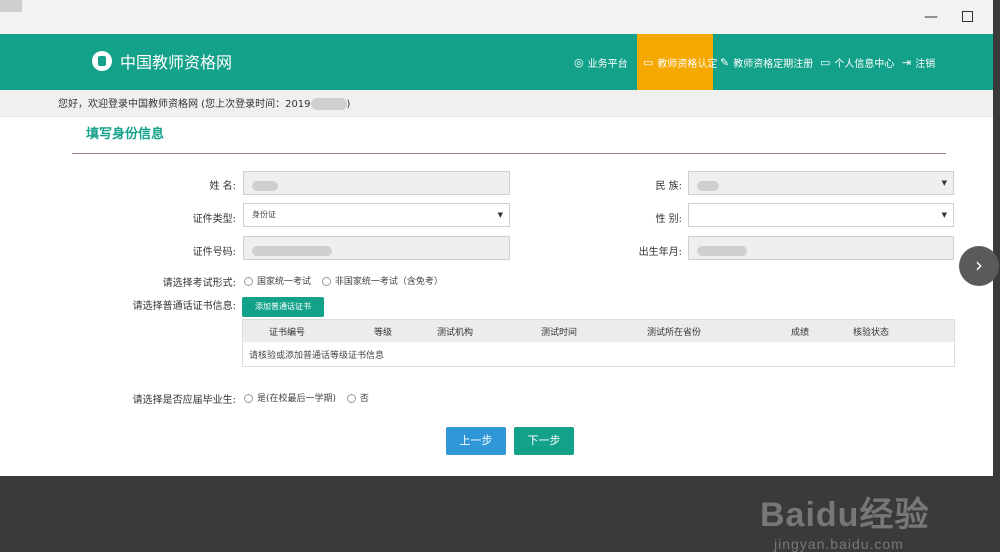  What do you see at coordinates (845, 515) in the screenshot?
I see `watermark-logo-text: Baidu经验` at bounding box center [845, 515].